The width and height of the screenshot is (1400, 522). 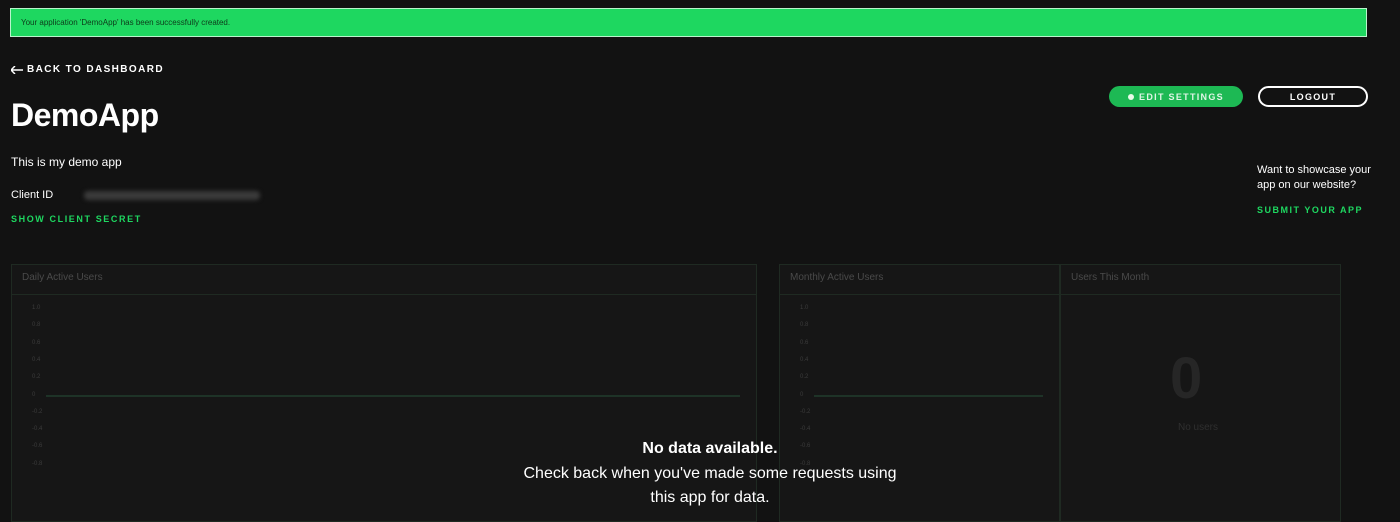 I want to click on settings-dot-icon, so click(x=1131, y=96).